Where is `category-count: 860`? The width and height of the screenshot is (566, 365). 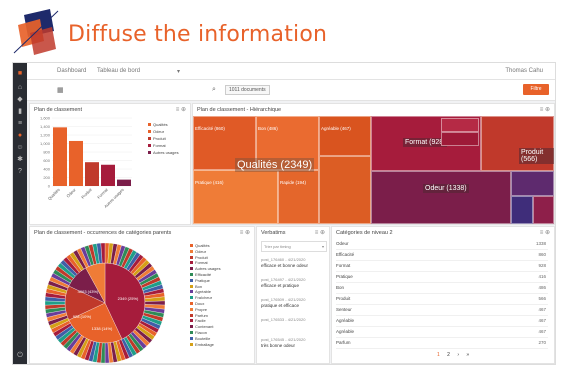 category-count: 860 is located at coordinates (542, 254).